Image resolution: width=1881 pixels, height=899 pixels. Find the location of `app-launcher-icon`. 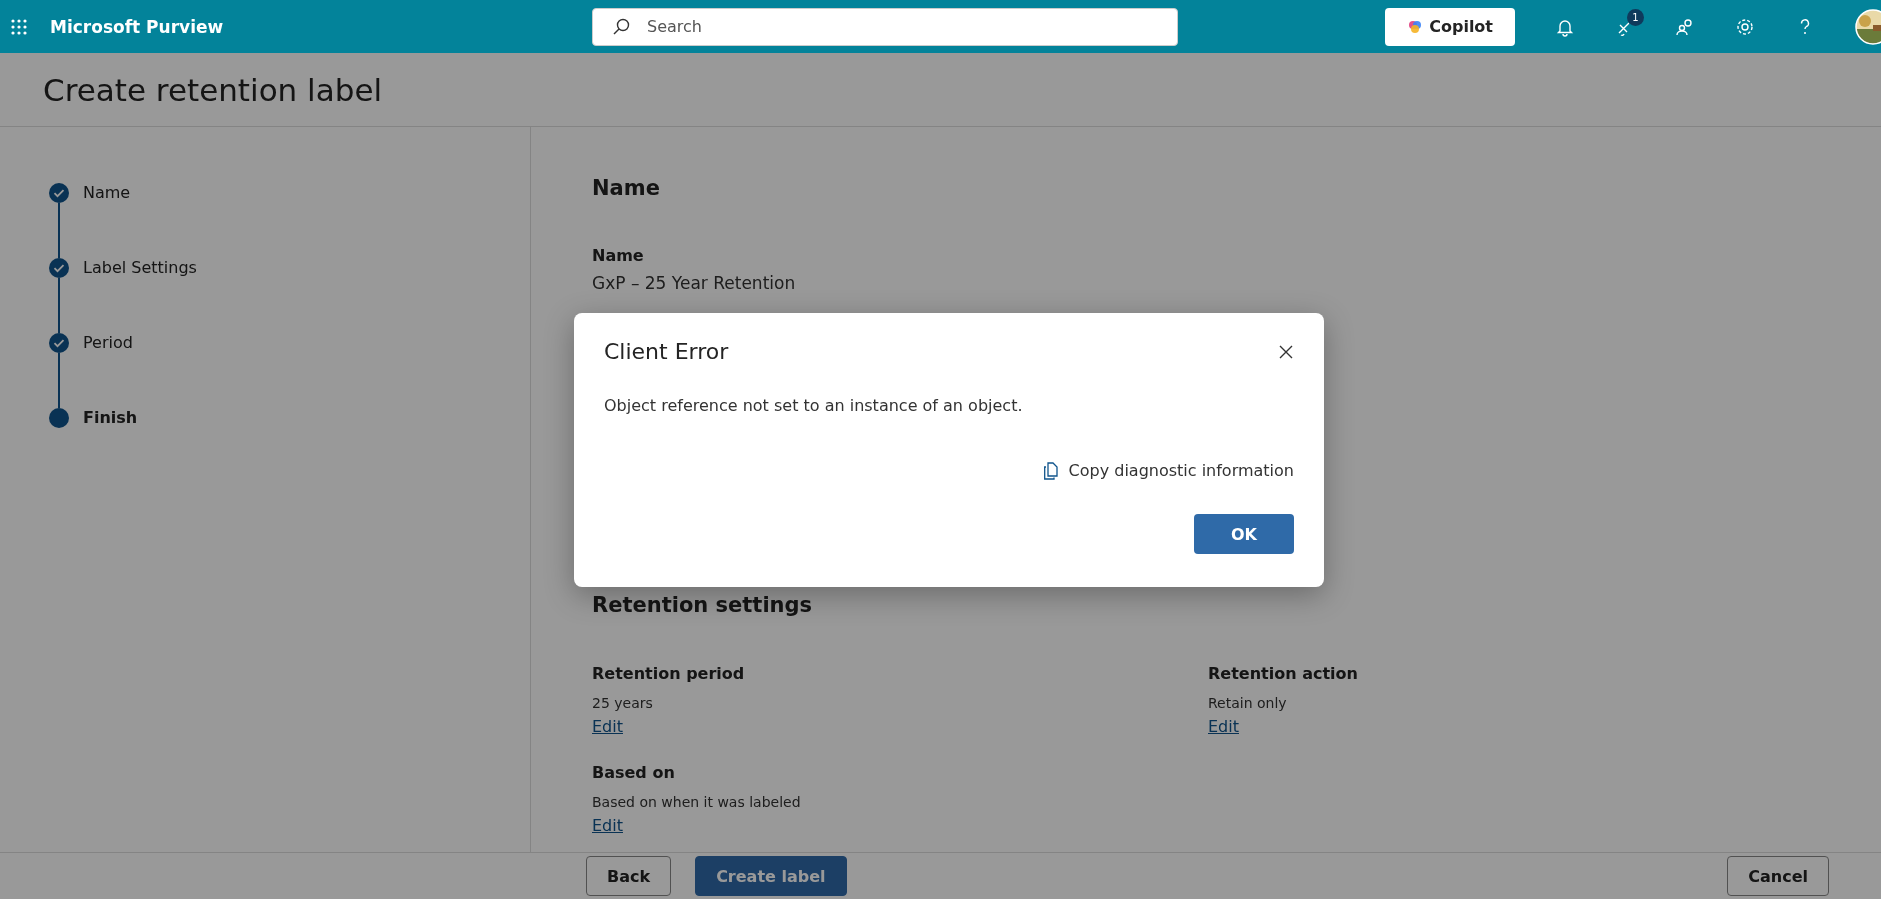

app-launcher-icon is located at coordinates (19, 26).